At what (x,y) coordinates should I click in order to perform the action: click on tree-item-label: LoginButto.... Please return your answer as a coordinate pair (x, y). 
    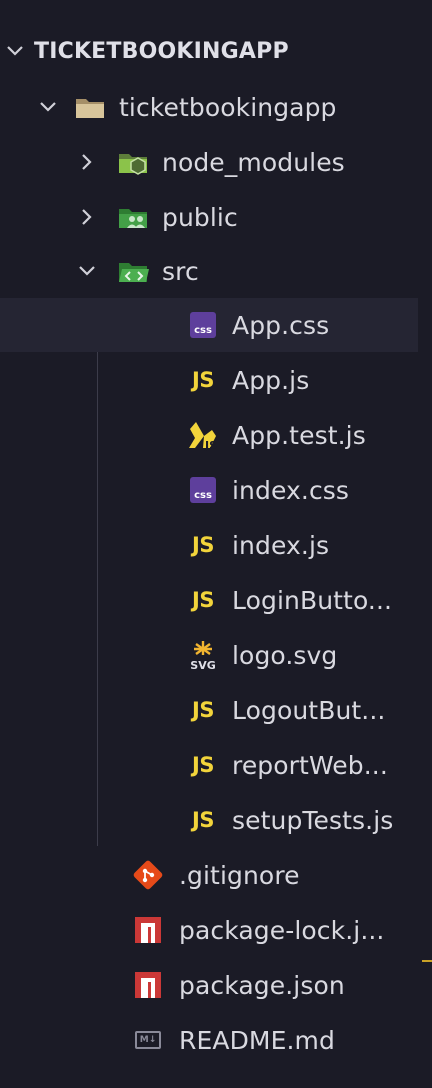
    Looking at the image, I should click on (312, 600).